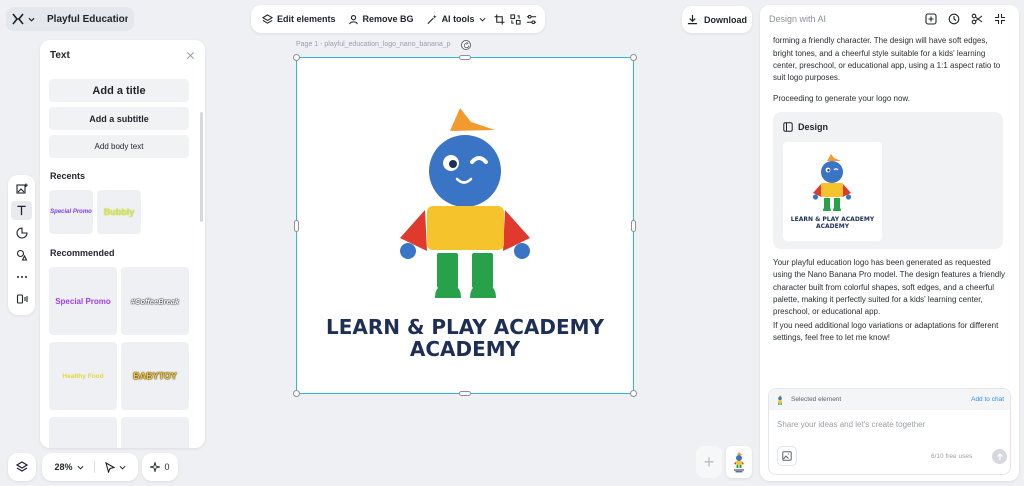 This screenshot has width=1024, height=486. I want to click on recommended-style-label: Special Promo, so click(83, 301).